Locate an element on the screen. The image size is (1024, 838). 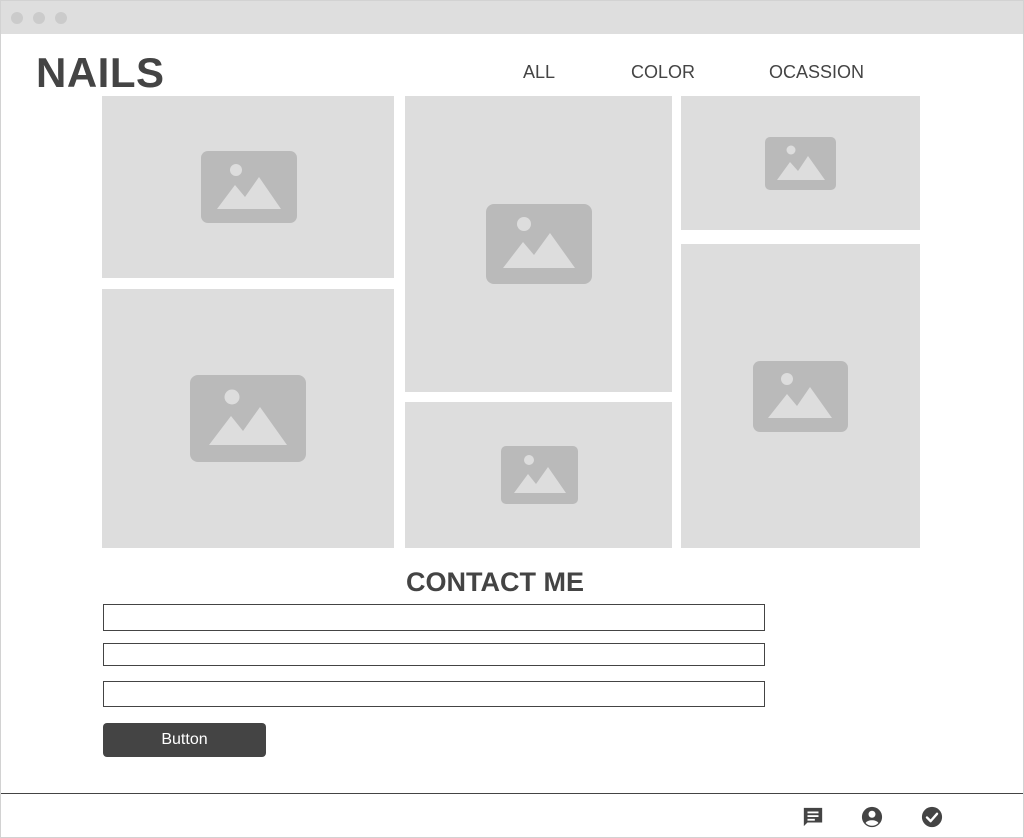
site-logo: NAILS is located at coordinates (100, 73).